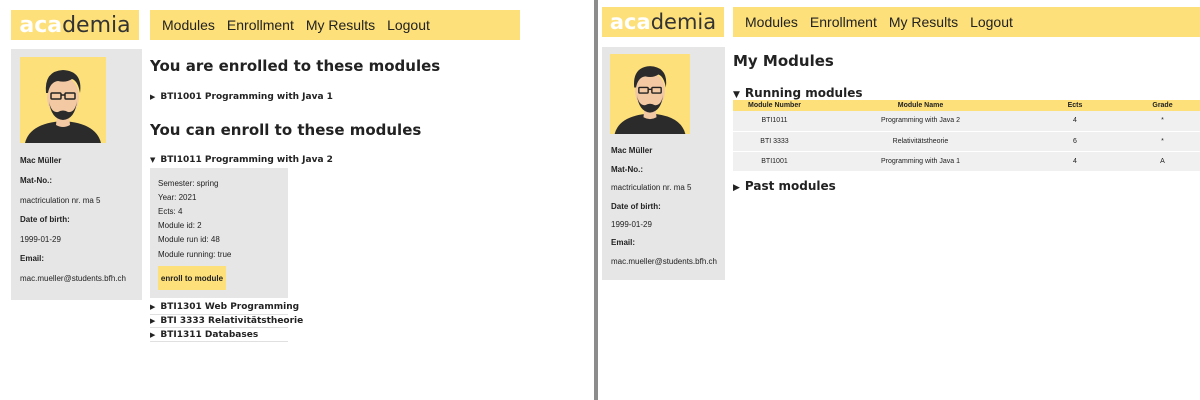 This screenshot has width=1200, height=400. Describe the element at coordinates (774, 161) in the screenshot. I see `cell-module-number: BTI1001` at that location.